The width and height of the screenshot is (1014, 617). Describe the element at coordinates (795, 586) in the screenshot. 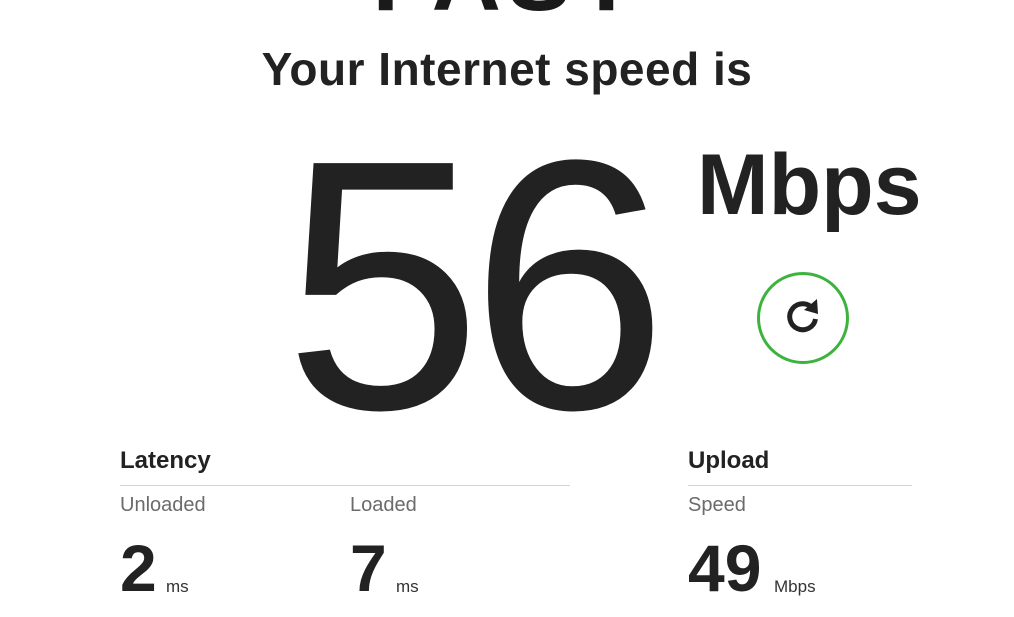

I see `upload-speed-unit: Mbps` at that location.